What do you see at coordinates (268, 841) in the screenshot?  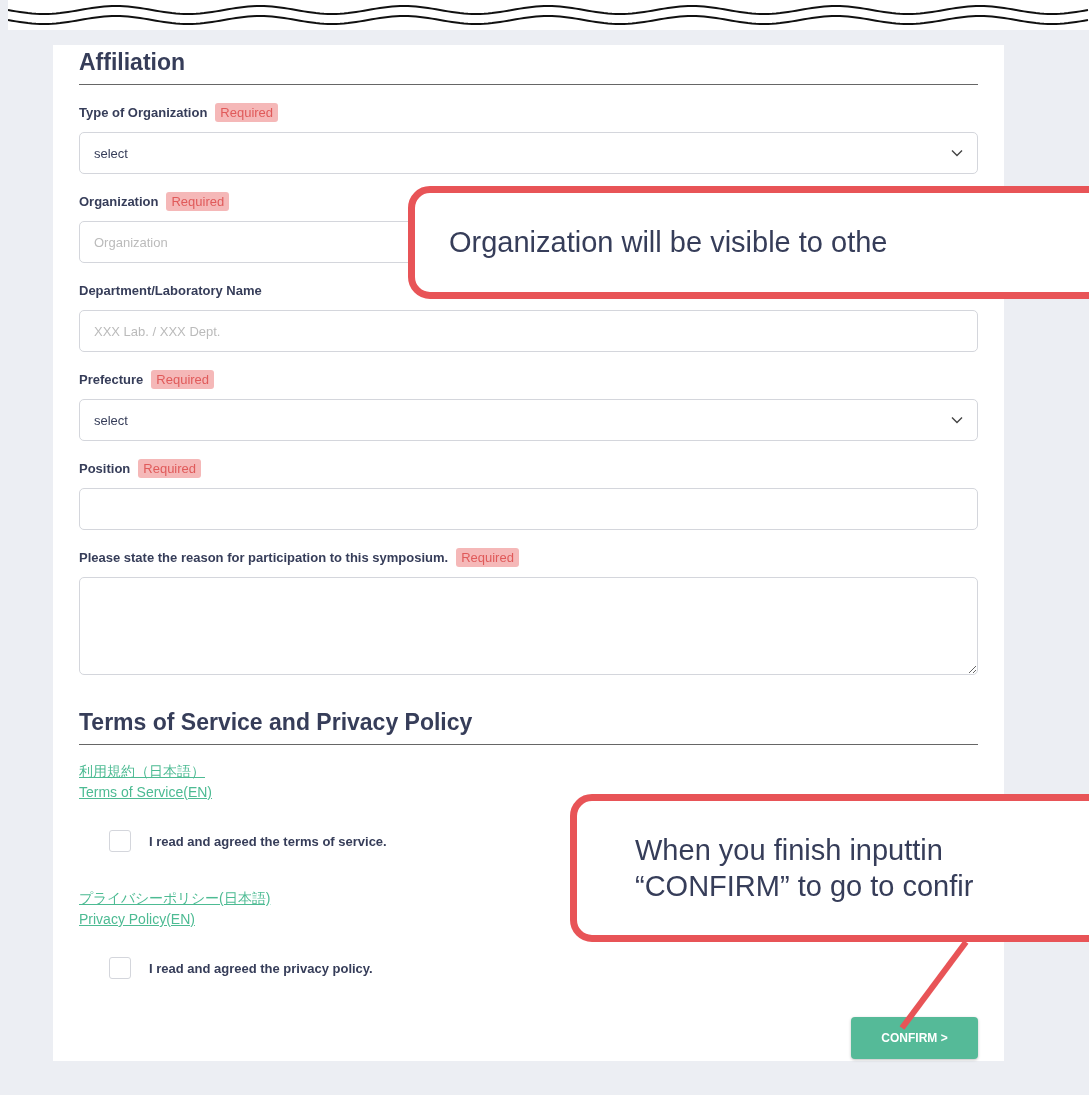 I see `checkbox-label: I read and agreed the terms of service.` at bounding box center [268, 841].